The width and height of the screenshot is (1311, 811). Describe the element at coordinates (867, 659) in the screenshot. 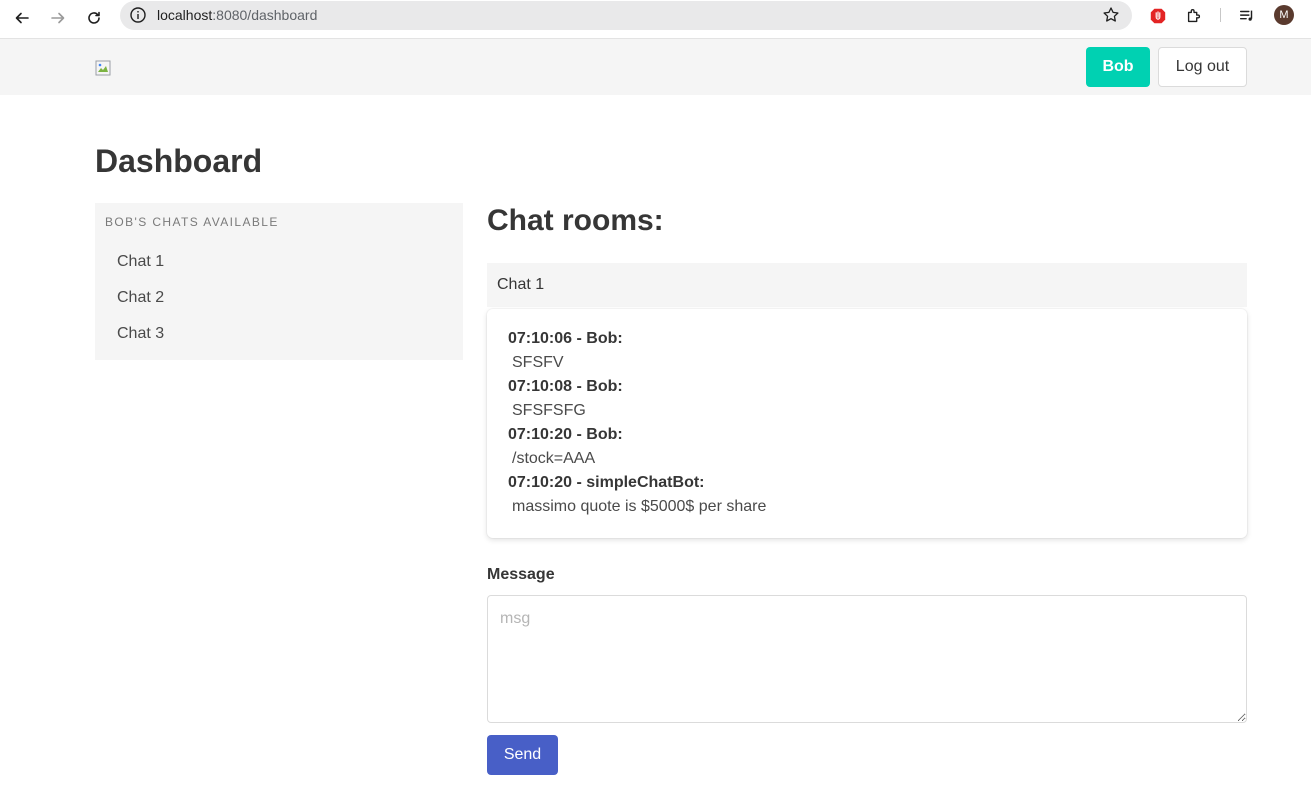

I see `message-input` at that location.